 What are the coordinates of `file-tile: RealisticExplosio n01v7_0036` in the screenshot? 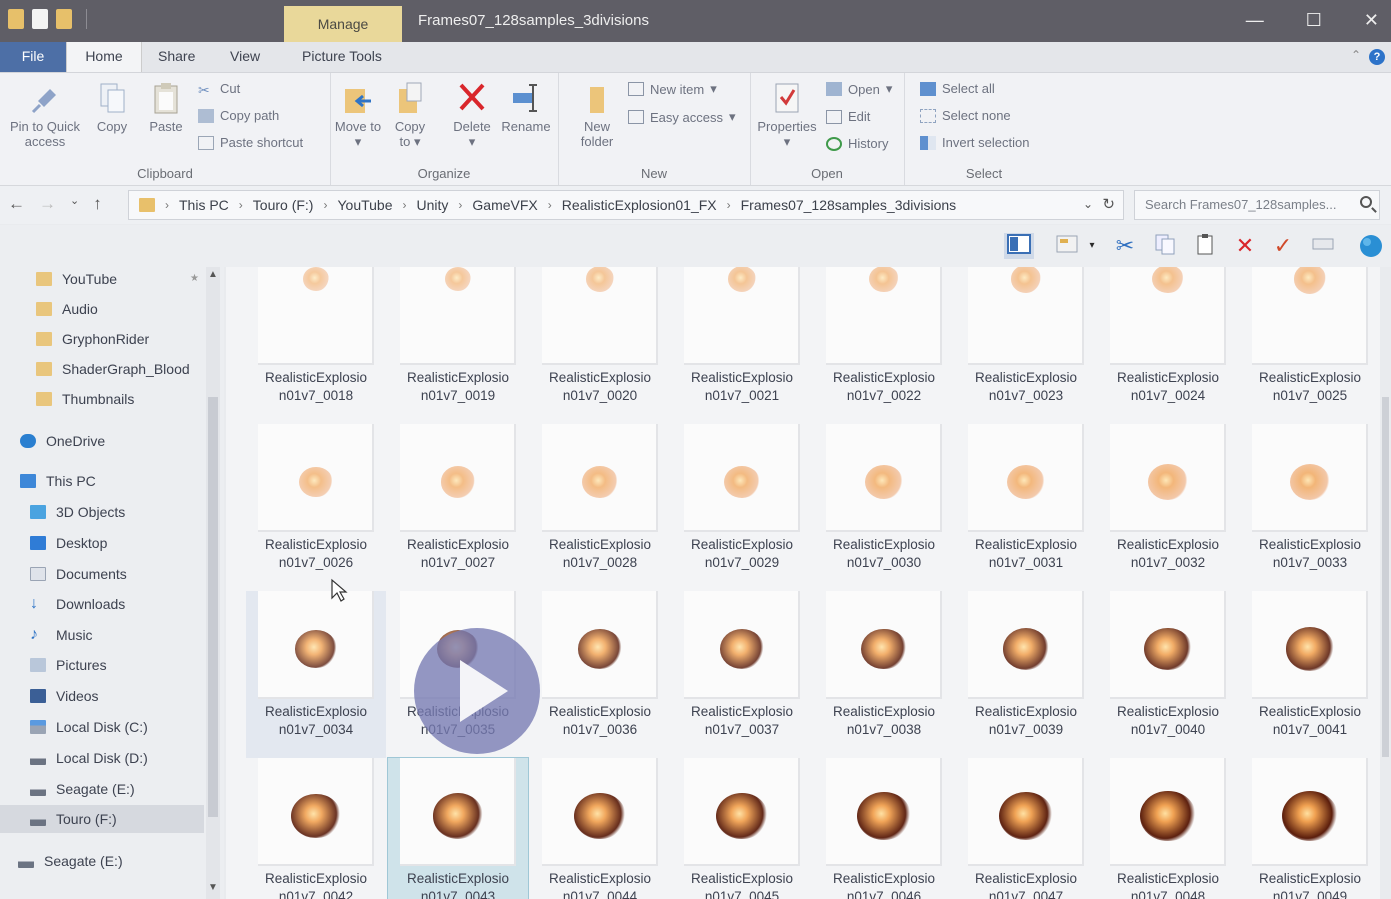 It's located at (600, 674).